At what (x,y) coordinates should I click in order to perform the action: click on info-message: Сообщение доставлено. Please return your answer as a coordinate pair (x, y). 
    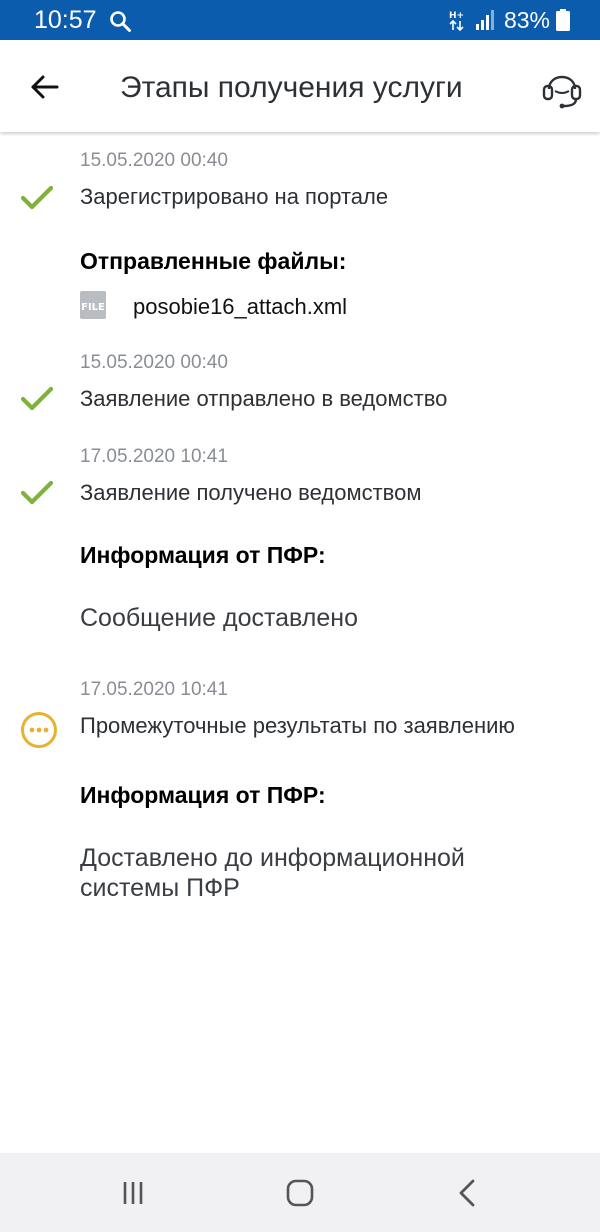
    Looking at the image, I should click on (219, 618).